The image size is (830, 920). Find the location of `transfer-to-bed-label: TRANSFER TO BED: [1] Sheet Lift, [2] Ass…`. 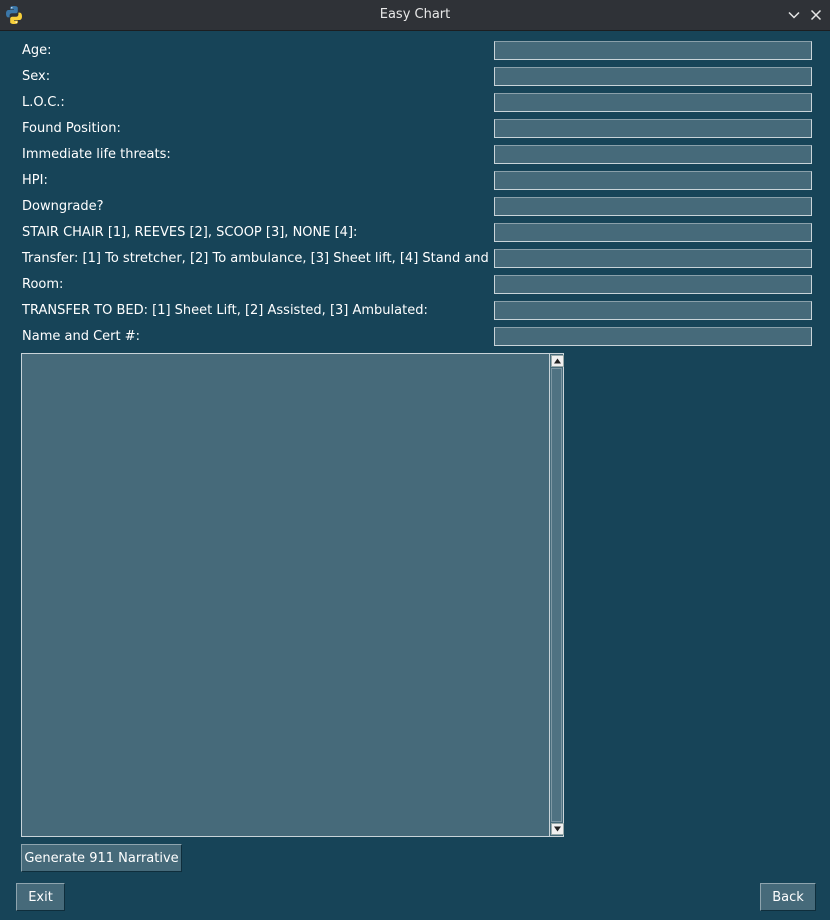

transfer-to-bed-label: TRANSFER TO BED: [1] Sheet Lift, [2] Ass… is located at coordinates (225, 310).